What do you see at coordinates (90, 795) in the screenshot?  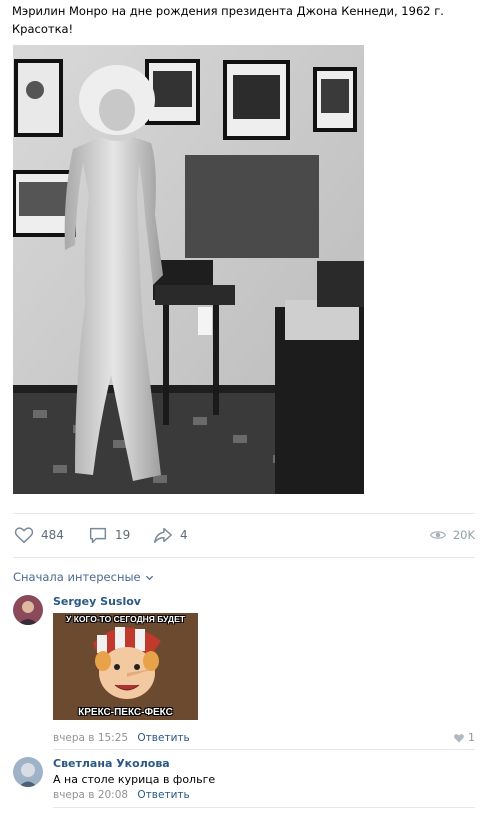 I see `comment-time: вчера в 20:08` at bounding box center [90, 795].